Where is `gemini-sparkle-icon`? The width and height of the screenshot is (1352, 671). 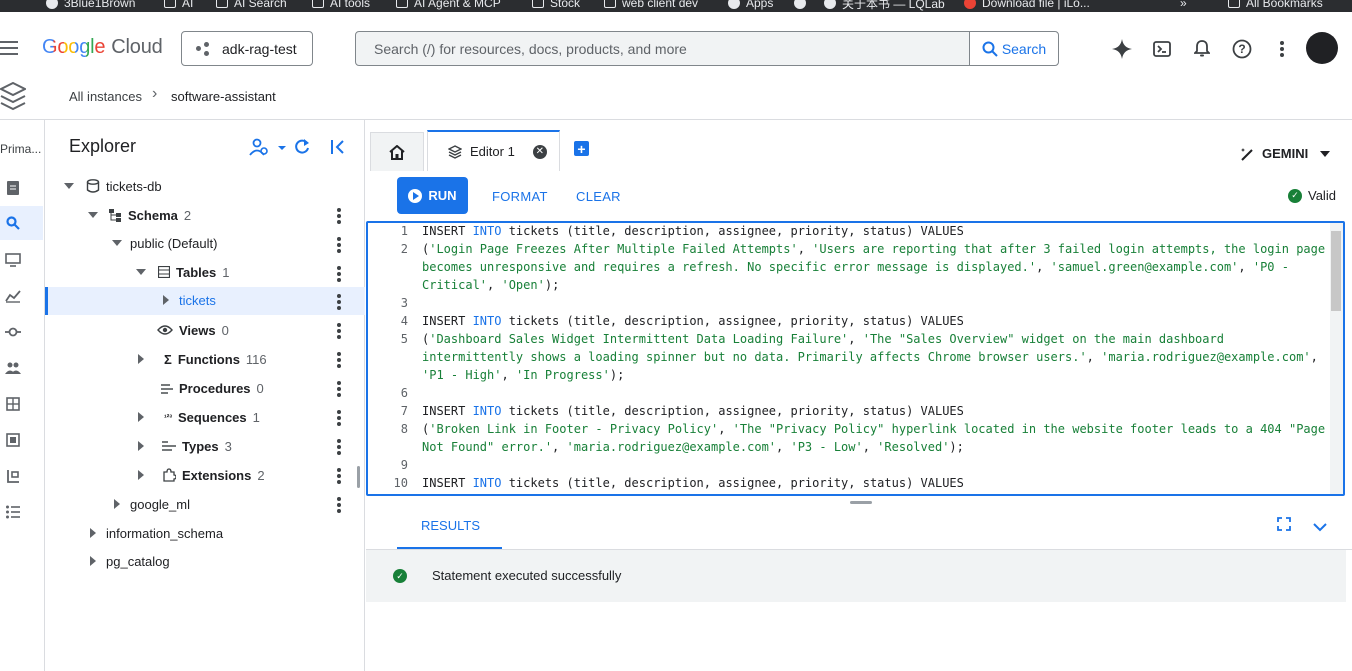 gemini-sparkle-icon is located at coordinates (1122, 49).